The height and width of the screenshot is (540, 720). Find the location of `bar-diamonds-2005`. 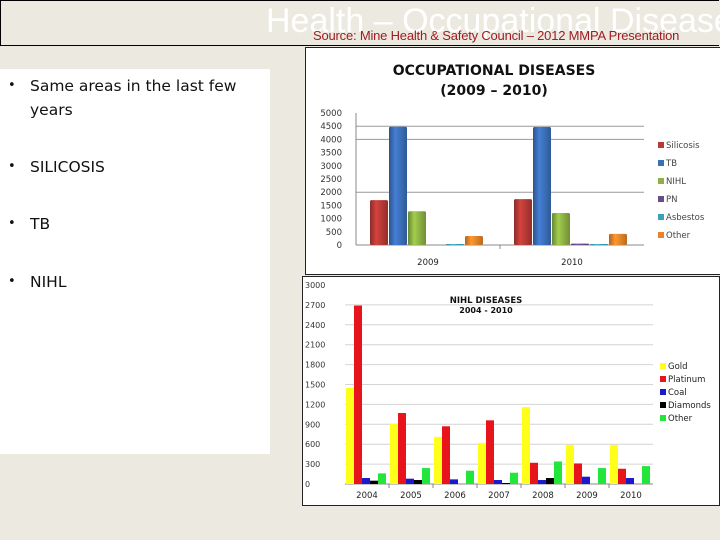

bar-diamonds-2005 is located at coordinates (418, 482).